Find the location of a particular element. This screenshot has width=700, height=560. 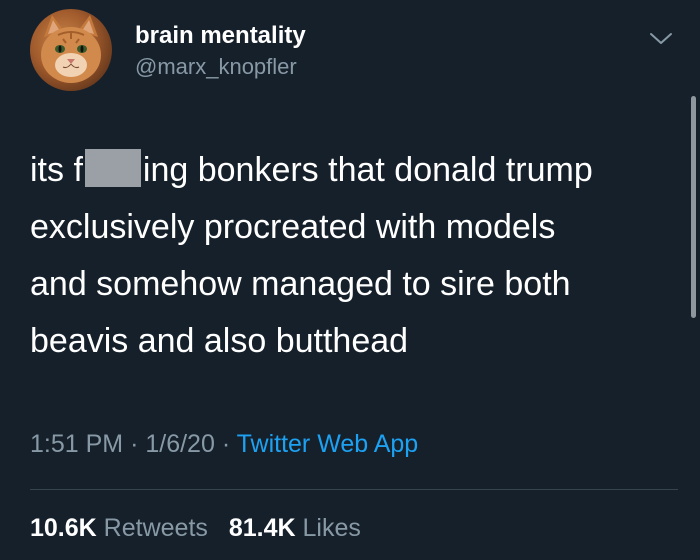

scrollbar-thumb is located at coordinates (693, 207).